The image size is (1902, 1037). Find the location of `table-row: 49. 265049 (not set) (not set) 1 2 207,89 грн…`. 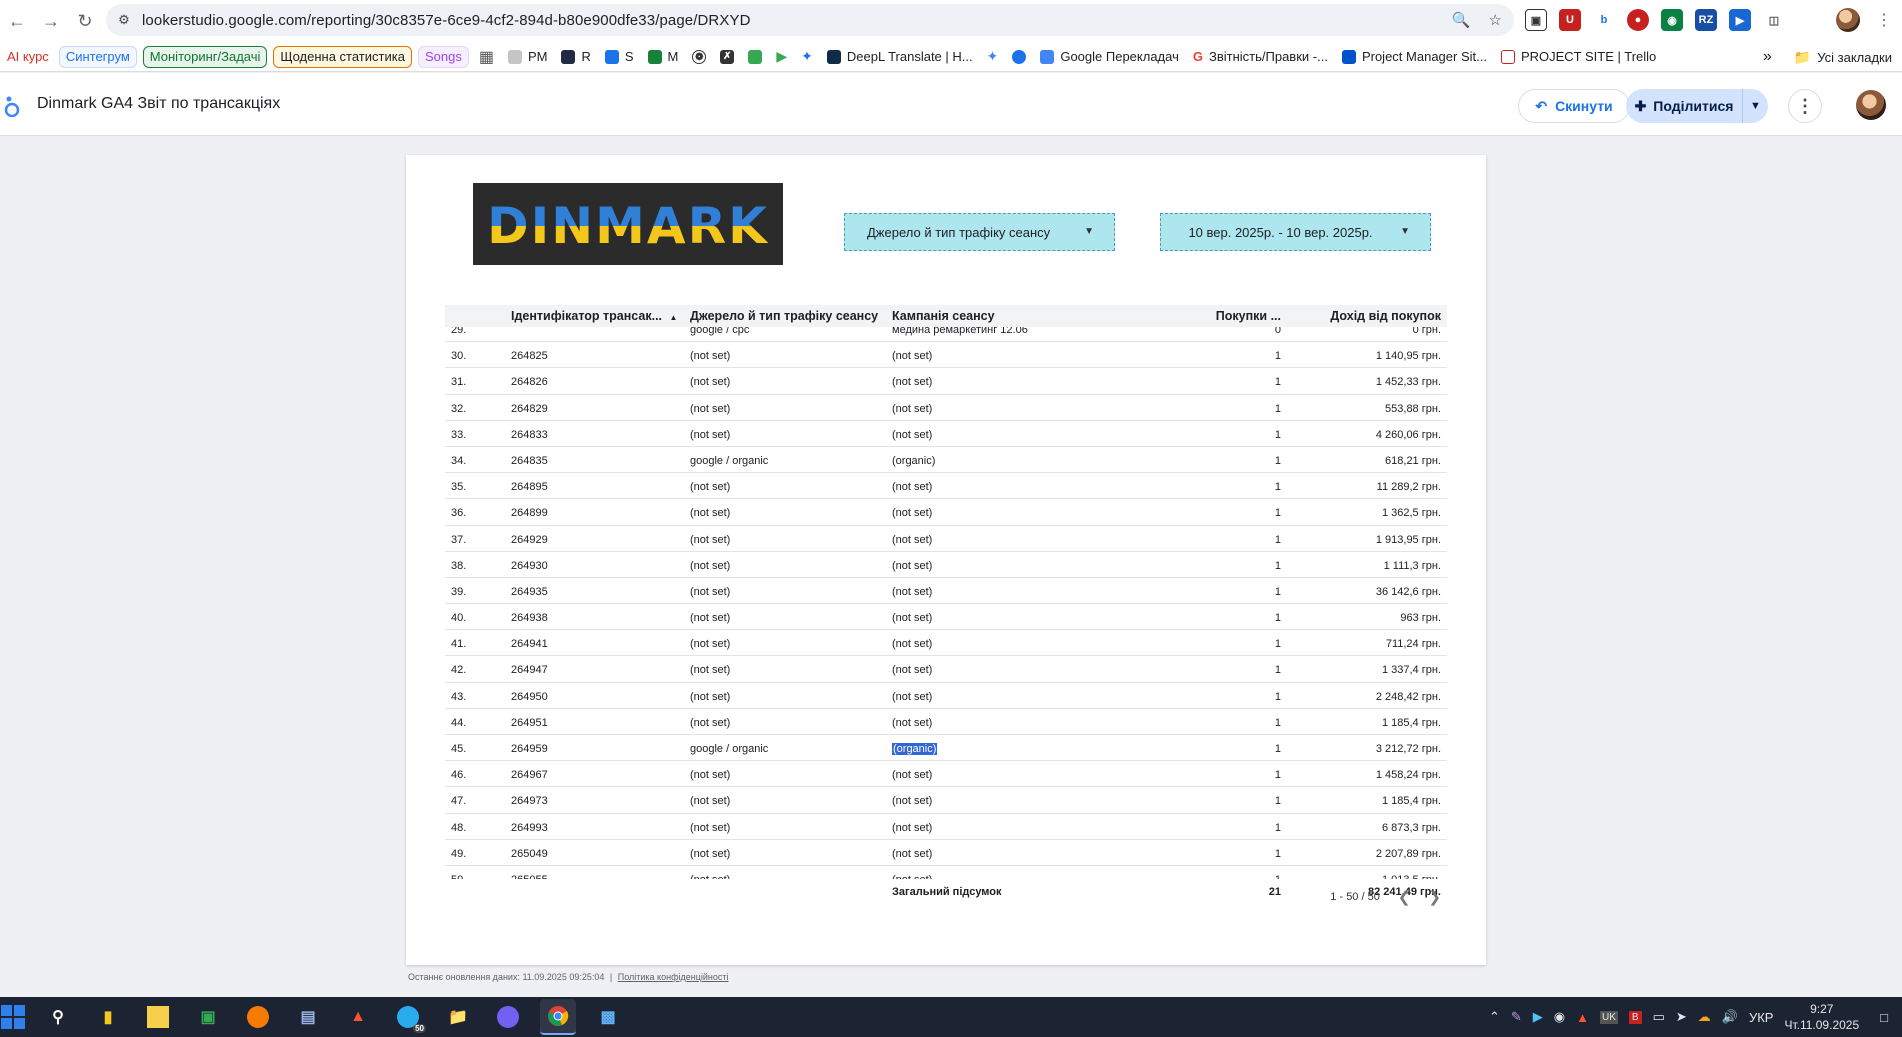

table-row: 49. 265049 (not set) (not set) 1 2 207,89 грн… is located at coordinates (946, 853).